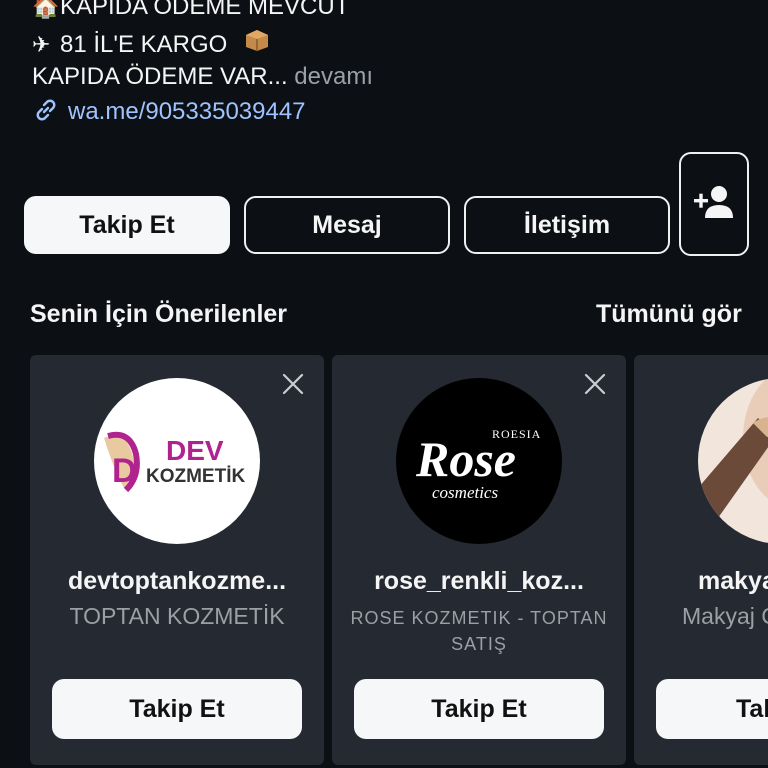 The image size is (768, 768). Describe the element at coordinates (465, 459) in the screenshot. I see `logo-text-rose: Rose` at that location.